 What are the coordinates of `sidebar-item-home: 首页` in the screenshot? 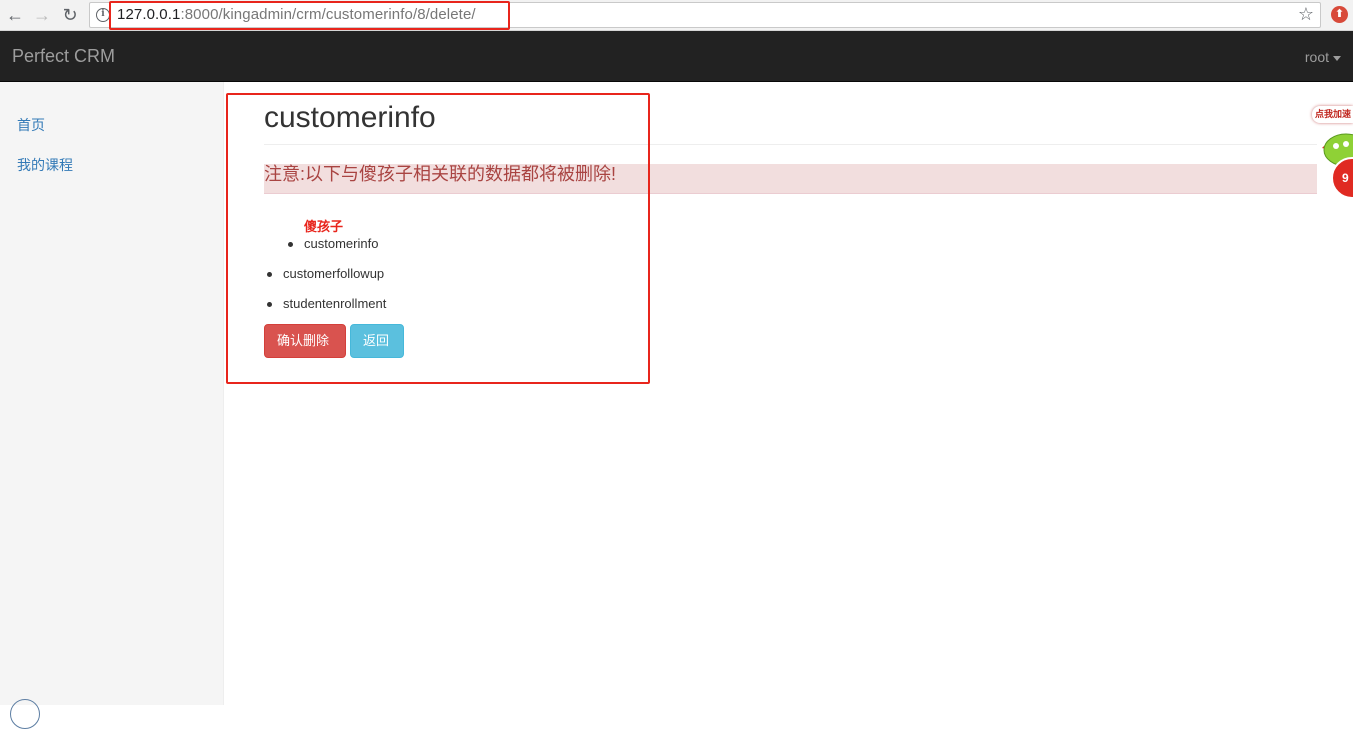 It's located at (31, 125).